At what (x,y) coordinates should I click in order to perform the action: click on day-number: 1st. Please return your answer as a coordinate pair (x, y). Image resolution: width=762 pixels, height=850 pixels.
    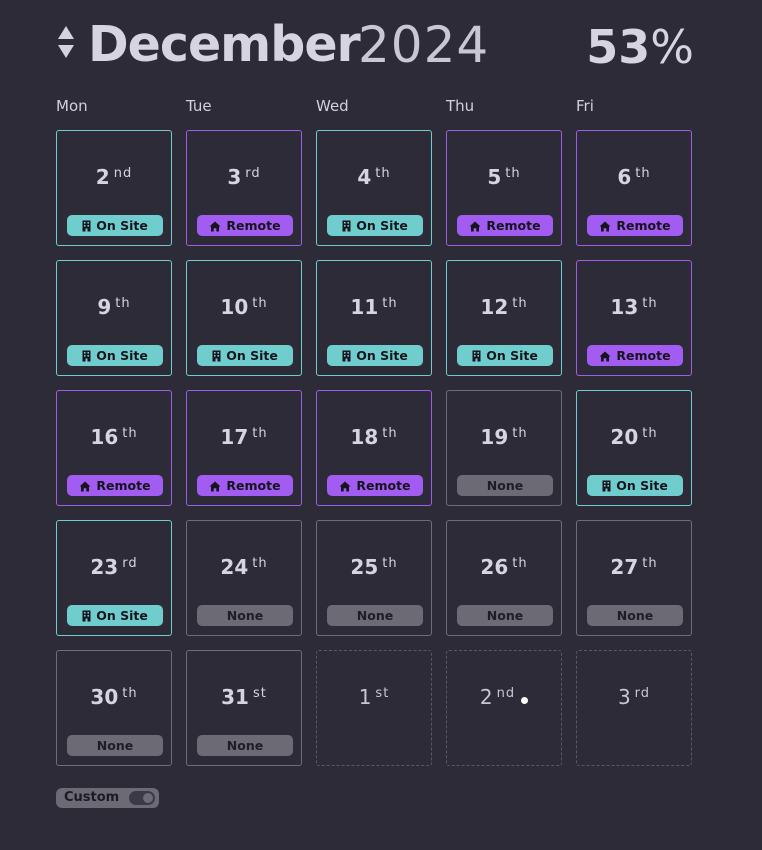
    Looking at the image, I should click on (374, 697).